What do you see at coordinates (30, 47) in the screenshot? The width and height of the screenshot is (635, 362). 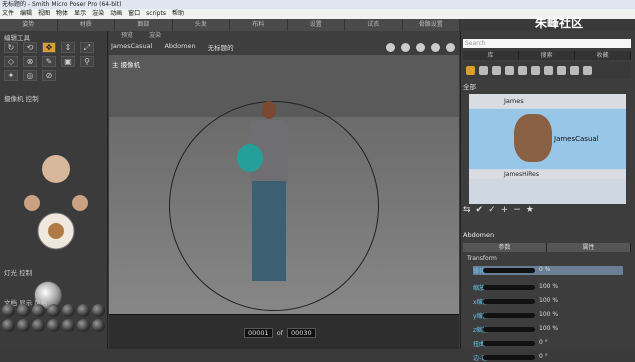 I see `twist-tool-icon: ⟲` at bounding box center [30, 47].